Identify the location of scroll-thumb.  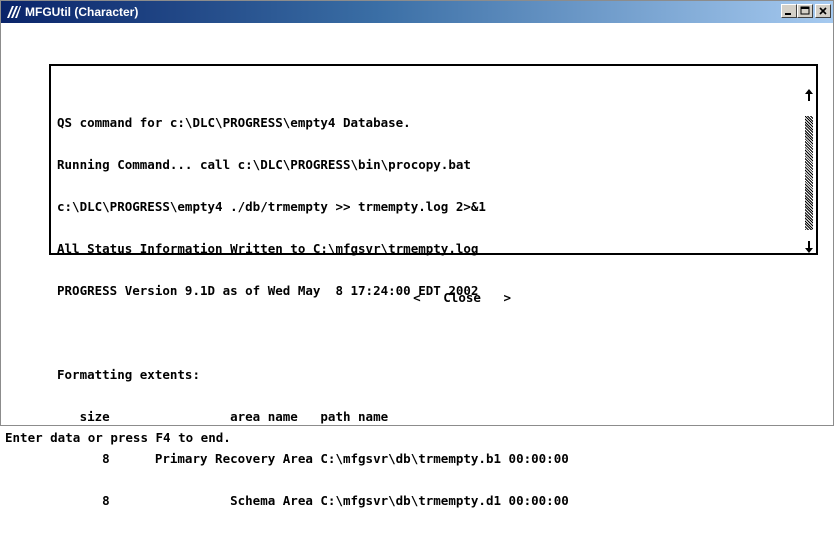
(809, 173).